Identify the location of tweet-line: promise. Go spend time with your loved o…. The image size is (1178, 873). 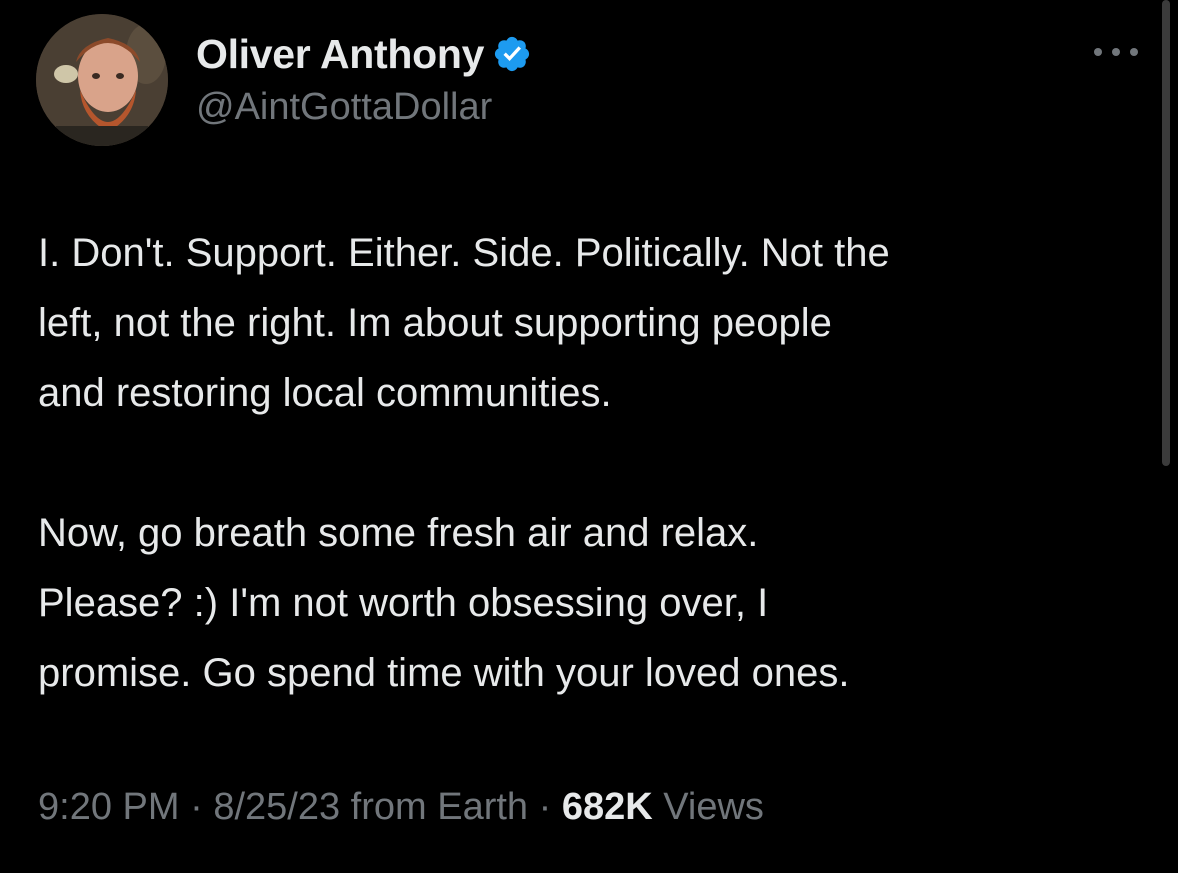
(444, 673).